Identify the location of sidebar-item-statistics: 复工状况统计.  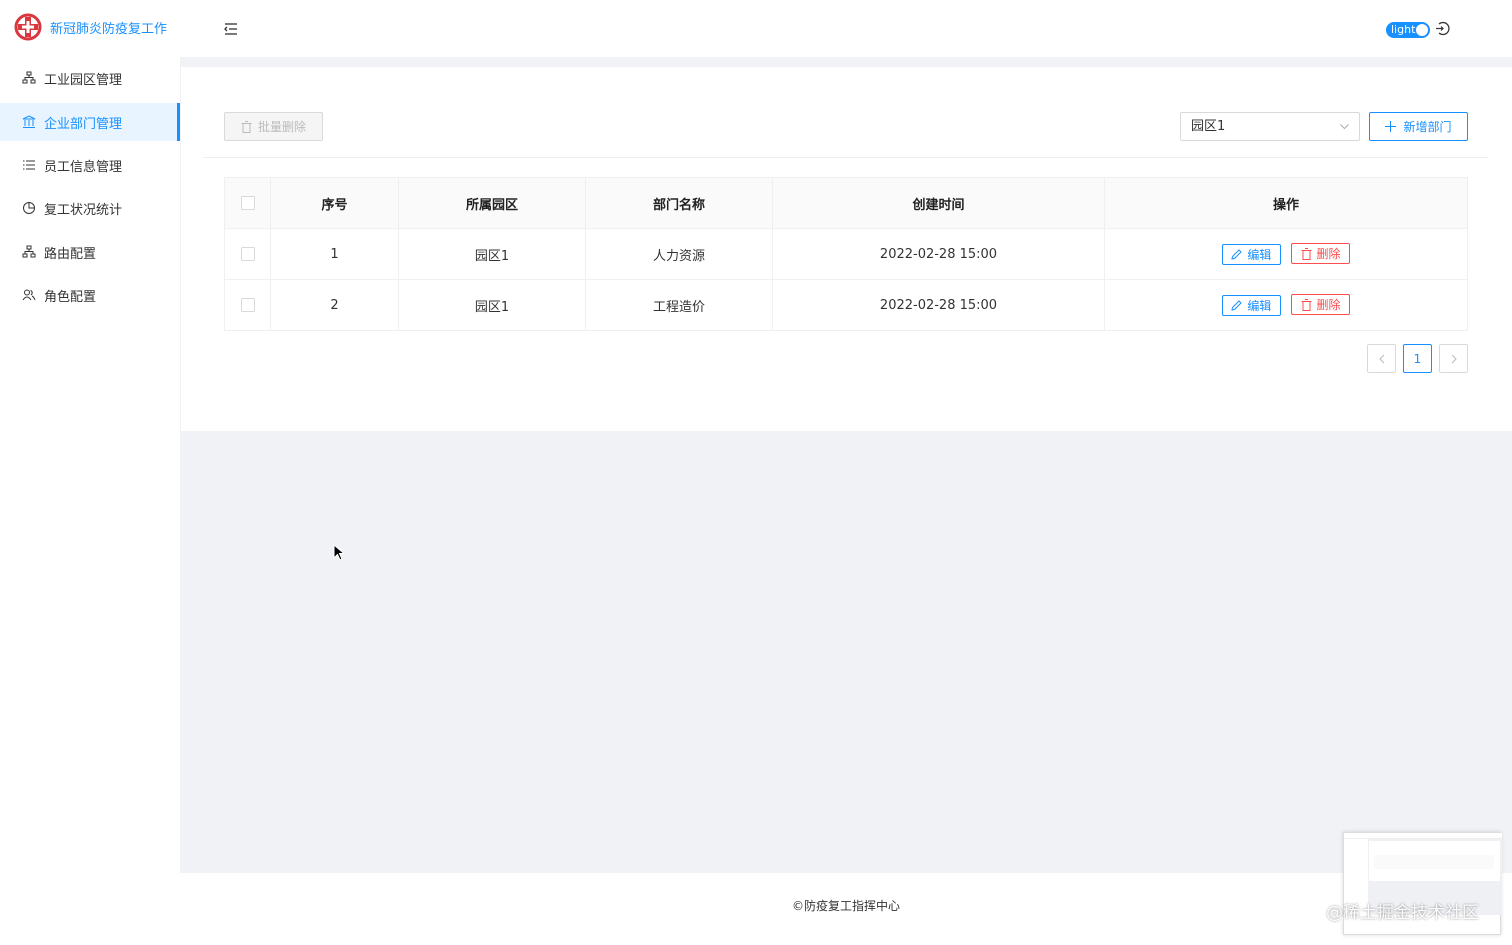
(90, 208).